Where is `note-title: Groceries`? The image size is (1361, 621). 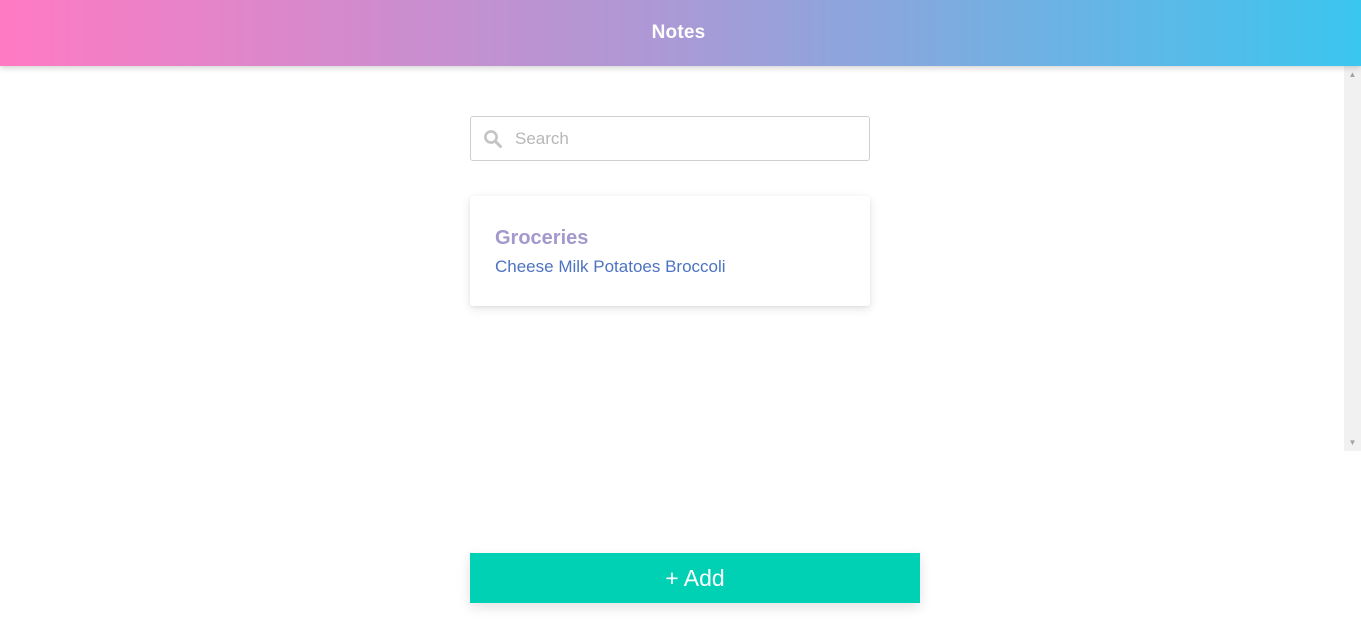 note-title: Groceries is located at coordinates (542, 238).